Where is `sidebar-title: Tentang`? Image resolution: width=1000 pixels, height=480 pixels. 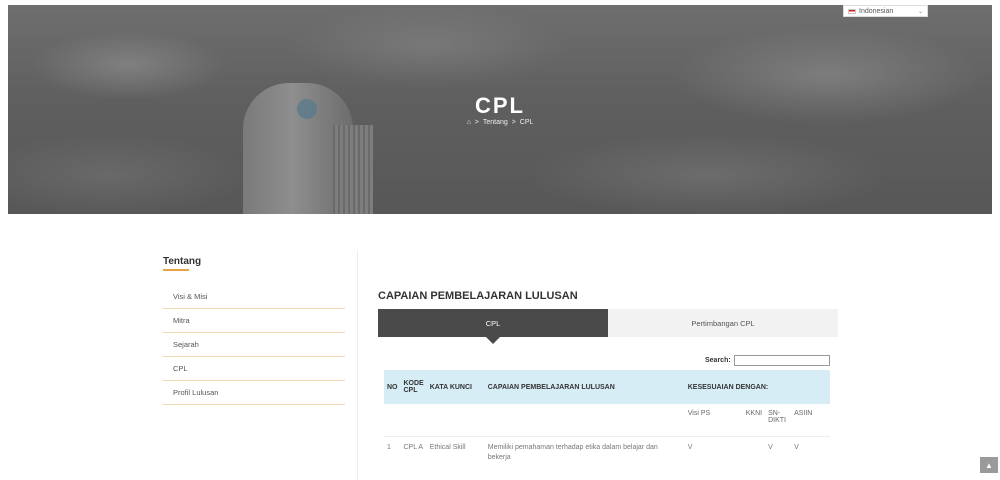
sidebar-title: Tentang is located at coordinates (182, 261).